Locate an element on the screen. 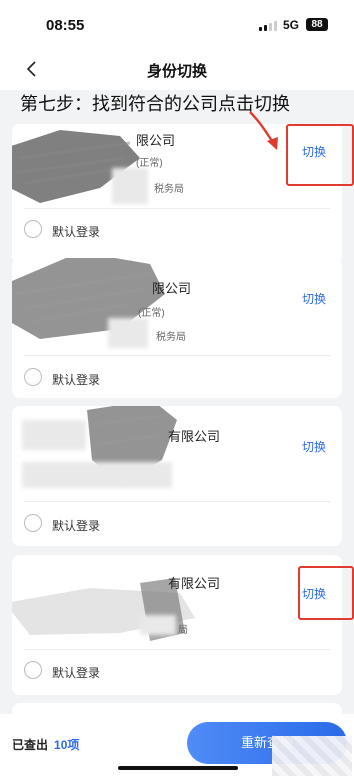 The image size is (354, 780). result-count: 已查出 10项 is located at coordinates (45, 744).